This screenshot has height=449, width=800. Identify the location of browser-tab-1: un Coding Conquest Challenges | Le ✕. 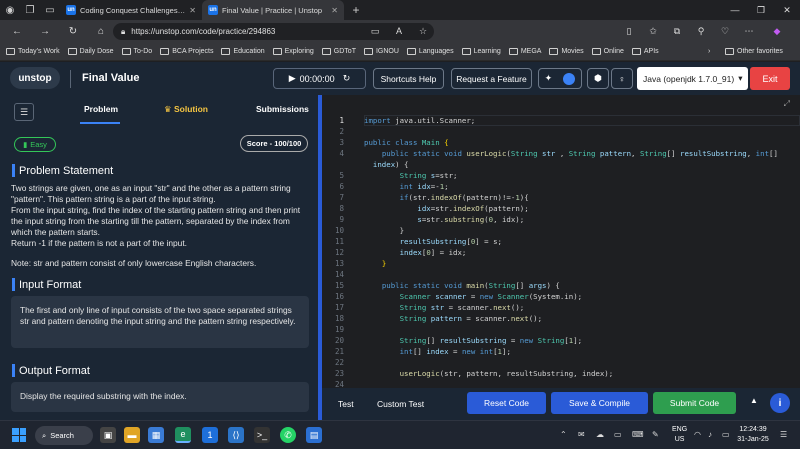
(131, 10).